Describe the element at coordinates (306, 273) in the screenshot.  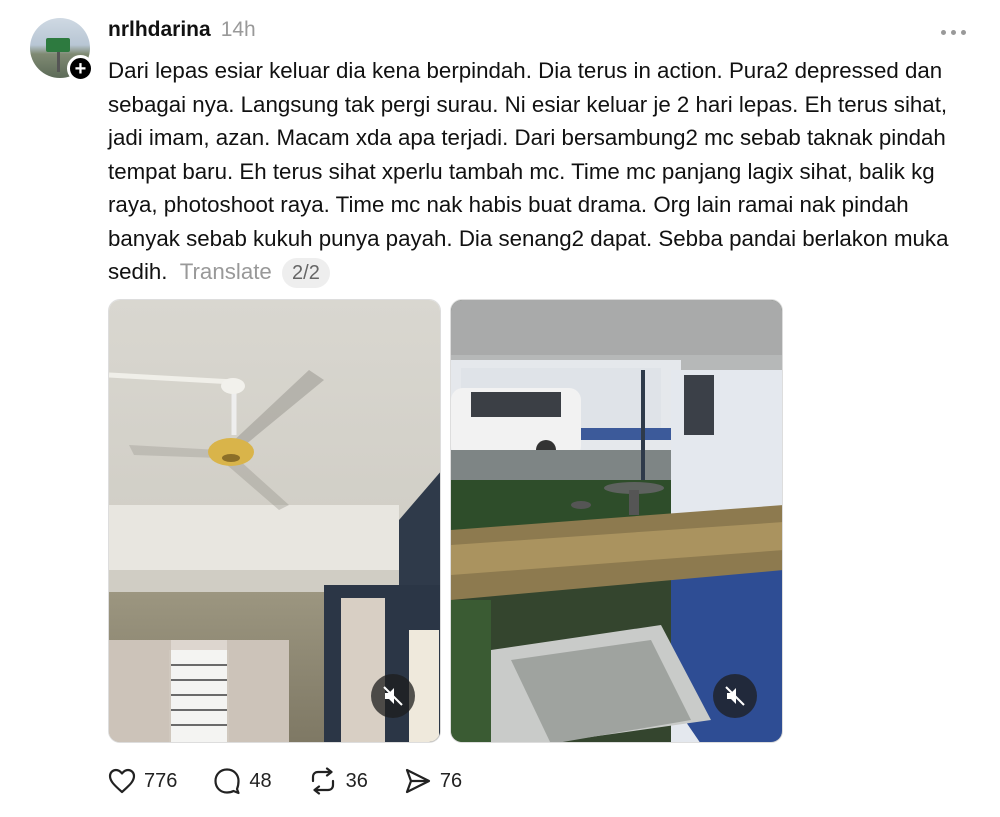
I see `page-indicator-badge: 2/2` at that location.